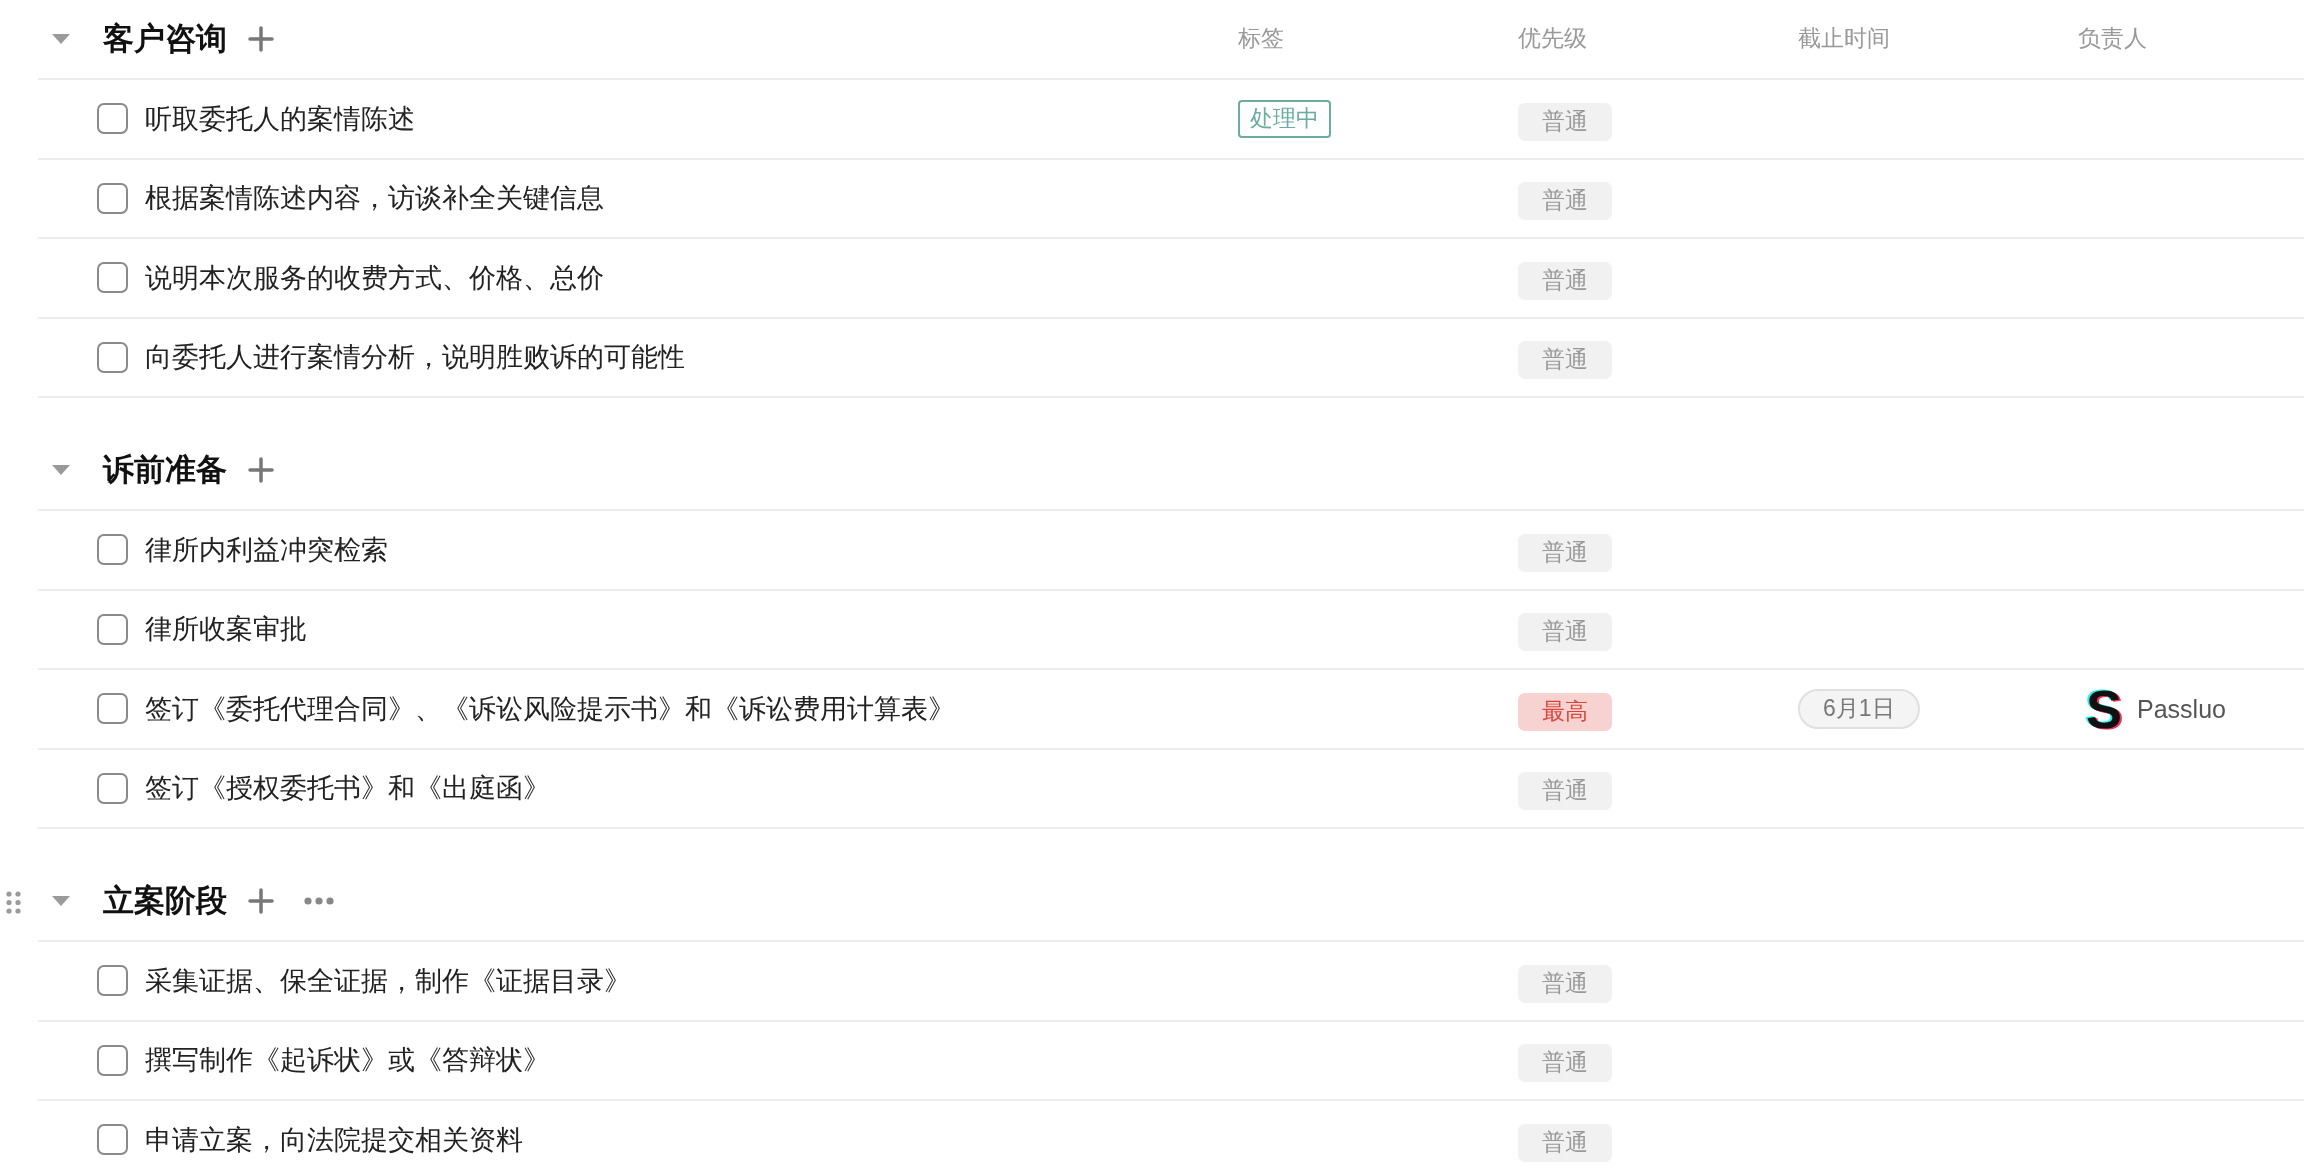  What do you see at coordinates (415, 357) in the screenshot?
I see `task-title: 向委托人进行案情分析，说明胜败诉的可能性` at bounding box center [415, 357].